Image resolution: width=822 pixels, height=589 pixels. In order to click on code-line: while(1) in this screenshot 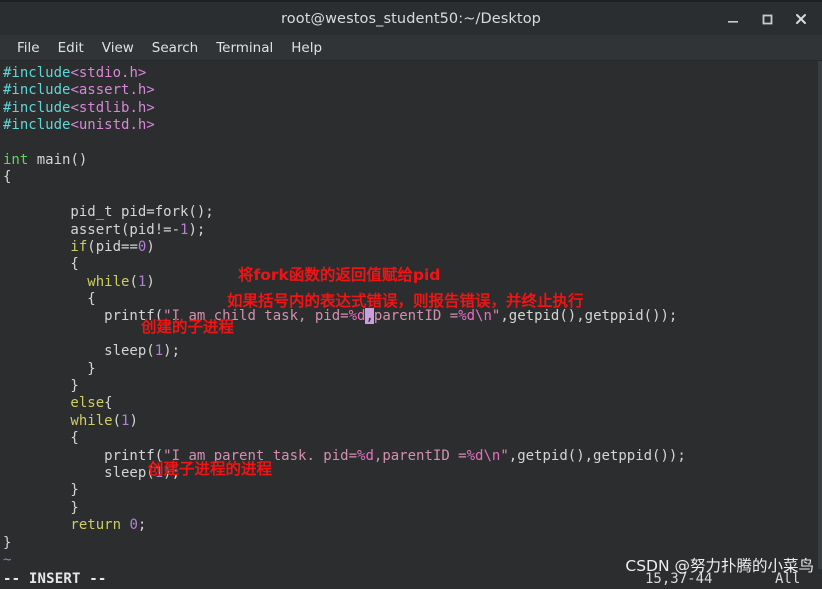, I will do `click(411, 421)`.